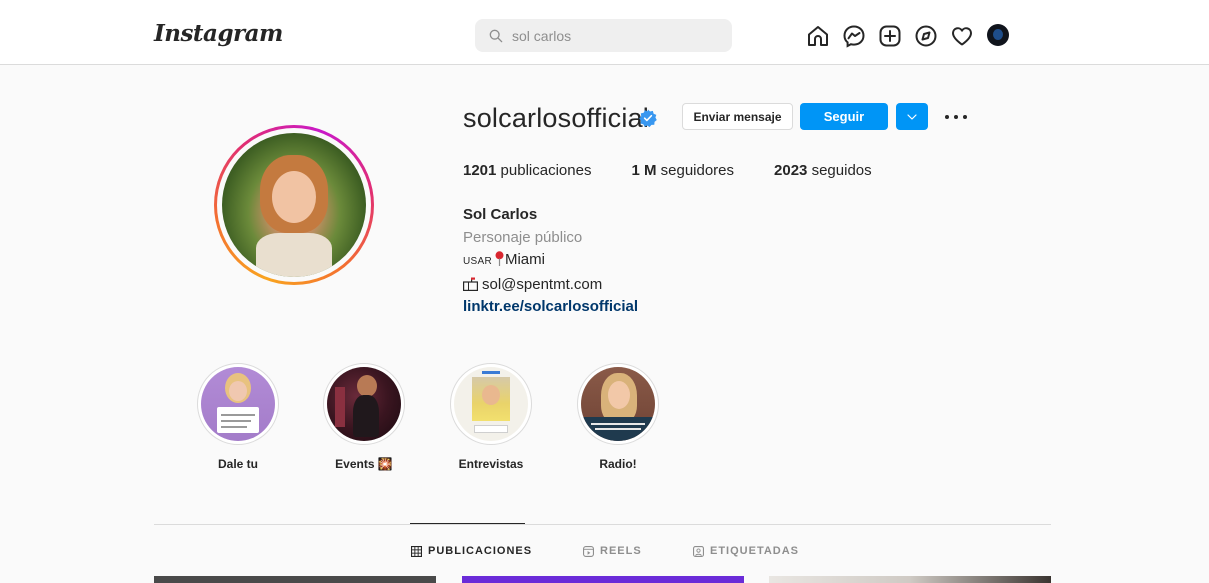 This screenshot has height=583, width=1209. What do you see at coordinates (500, 214) in the screenshot?
I see `profile-full-name: Sol Carlos` at bounding box center [500, 214].